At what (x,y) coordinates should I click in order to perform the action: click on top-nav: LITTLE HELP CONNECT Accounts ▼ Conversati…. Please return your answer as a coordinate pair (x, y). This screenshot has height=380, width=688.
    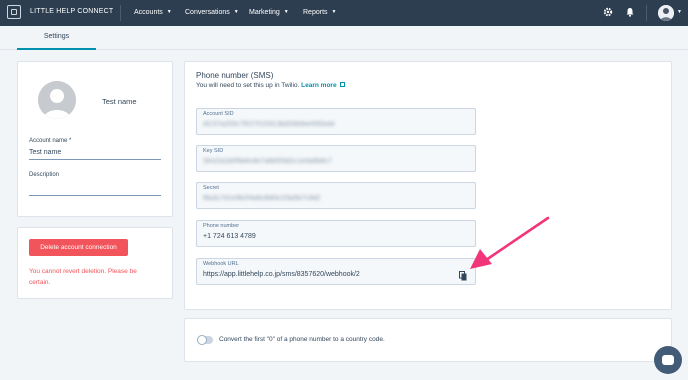
    Looking at the image, I should click on (344, 13).